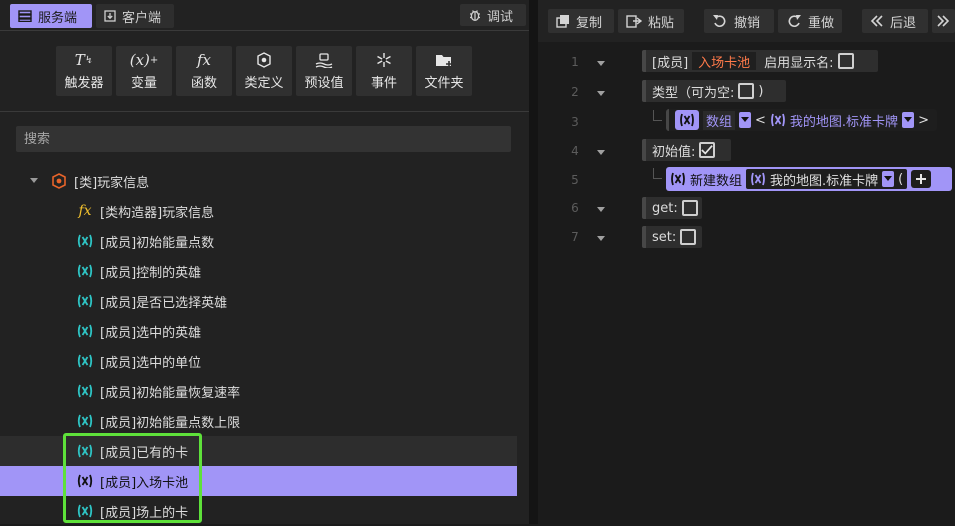  What do you see at coordinates (324, 60) in the screenshot?
I see `preset-icon` at bounding box center [324, 60].